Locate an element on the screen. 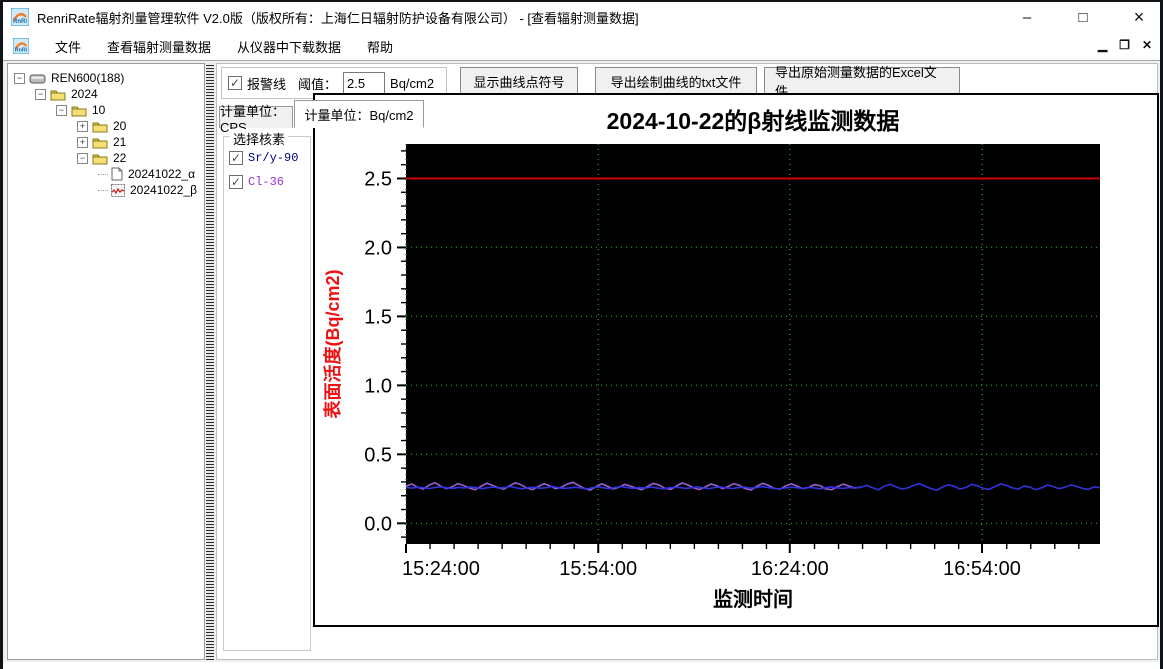  y-tick-label: 2.5 is located at coordinates (378, 179).